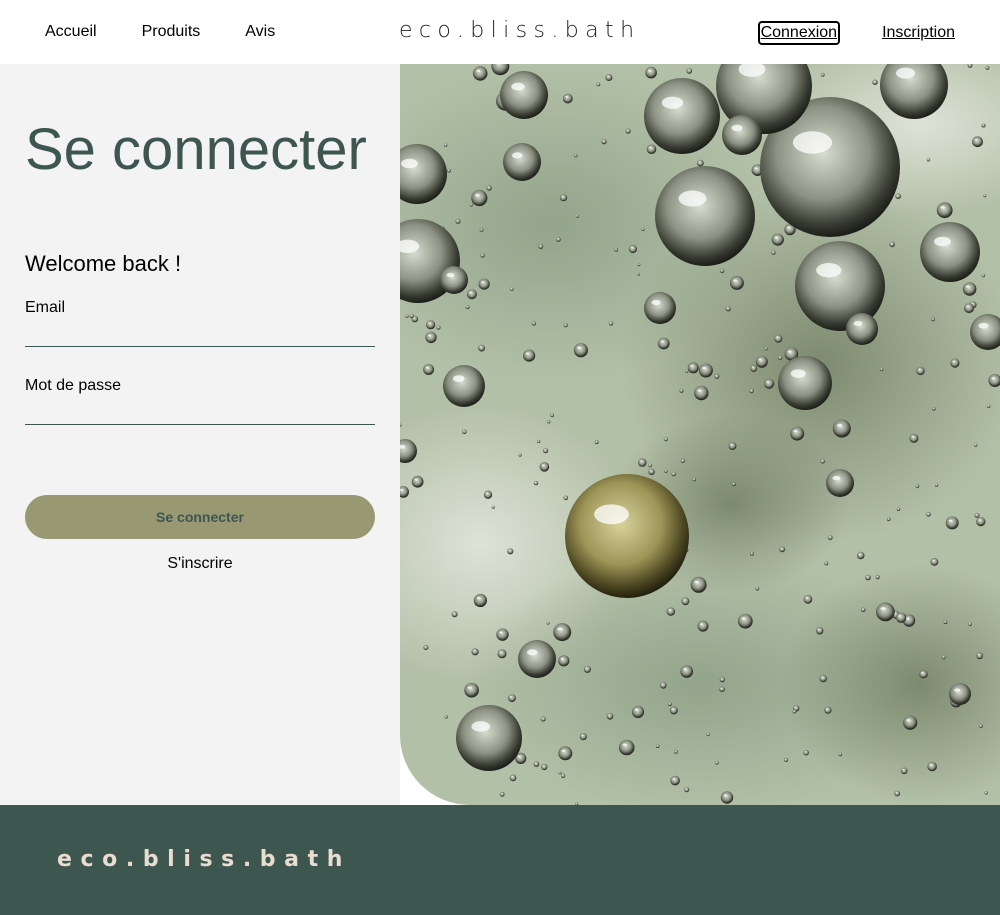  What do you see at coordinates (519, 31) in the screenshot?
I see `site-logo: eco.bliss.bath` at bounding box center [519, 31].